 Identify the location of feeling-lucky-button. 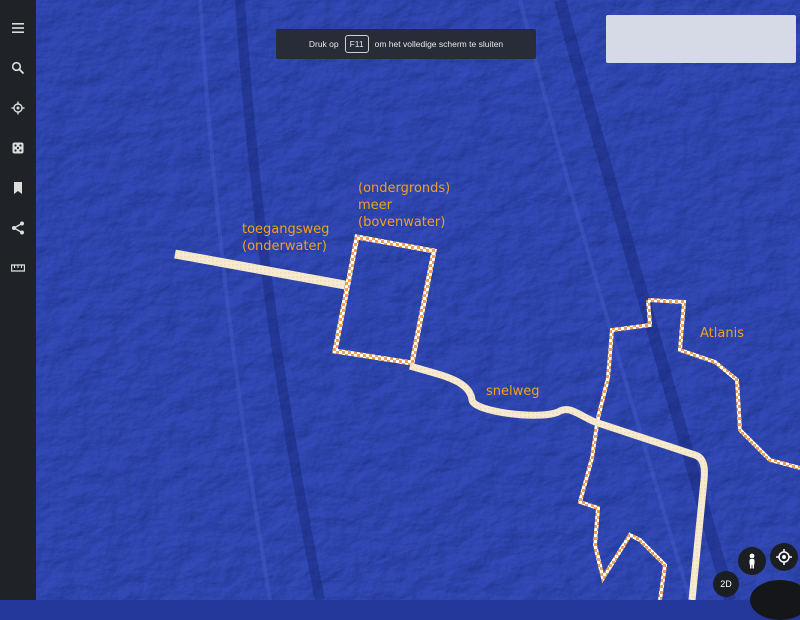
(18, 148).